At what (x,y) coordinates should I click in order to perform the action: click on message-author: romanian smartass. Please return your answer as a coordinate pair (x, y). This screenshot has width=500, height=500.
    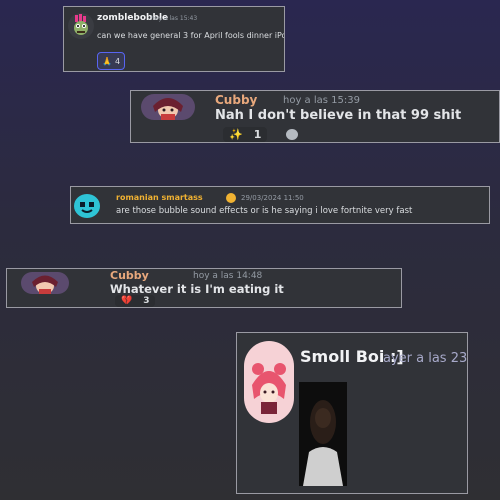
    Looking at the image, I should click on (159, 197).